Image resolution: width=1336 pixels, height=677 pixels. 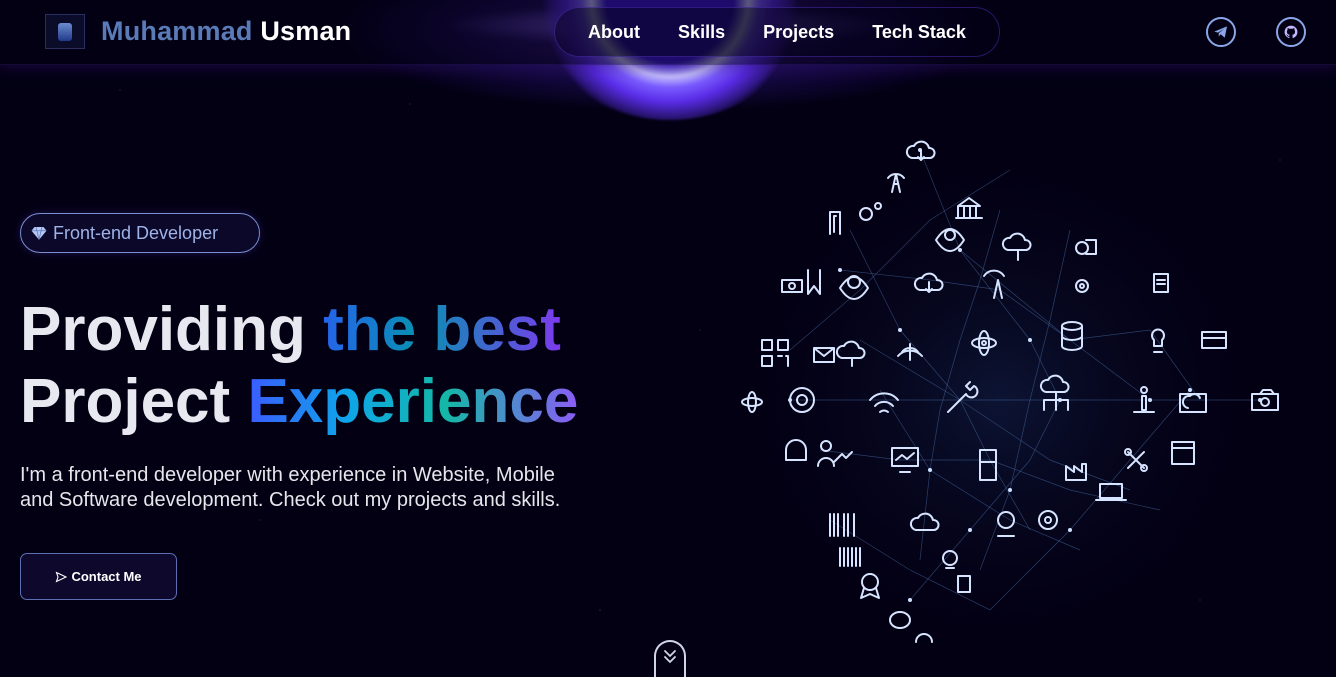 What do you see at coordinates (1291, 32) in the screenshot?
I see `github-icon` at bounding box center [1291, 32].